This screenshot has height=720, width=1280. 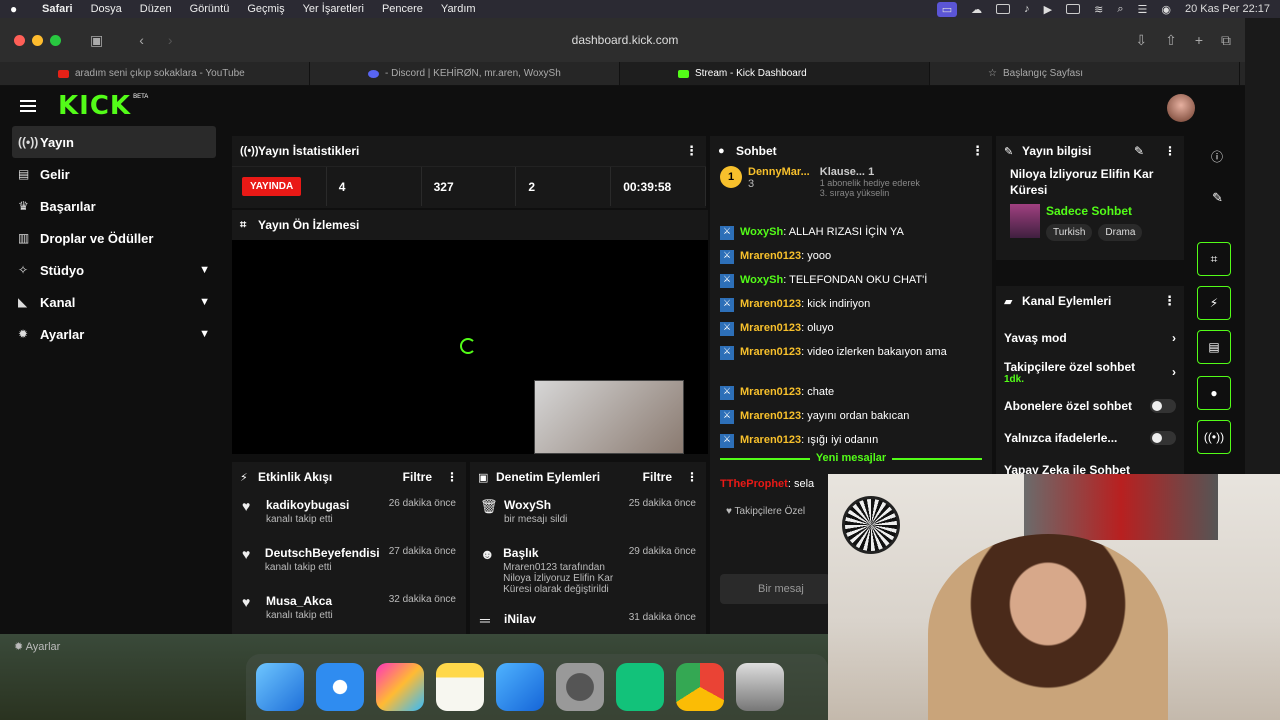 I want to click on screen-record-icon: ▭, so click(x=947, y=9).